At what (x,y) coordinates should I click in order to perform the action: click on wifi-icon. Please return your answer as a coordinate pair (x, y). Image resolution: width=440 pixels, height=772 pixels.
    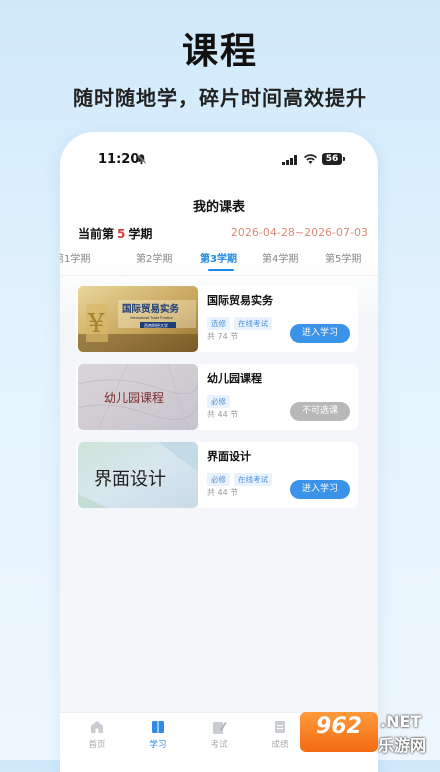
    Looking at the image, I should click on (310, 159).